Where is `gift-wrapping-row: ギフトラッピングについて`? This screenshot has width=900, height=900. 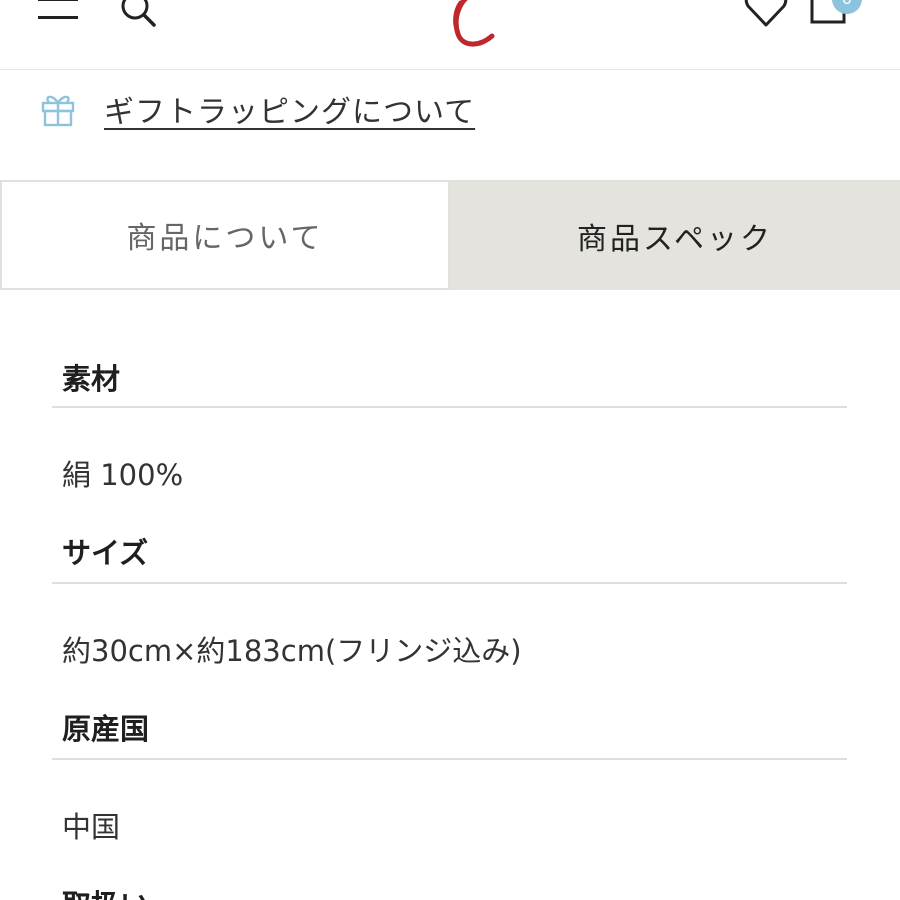
gift-wrapping-row: ギフトラッピングについて is located at coordinates (257, 109).